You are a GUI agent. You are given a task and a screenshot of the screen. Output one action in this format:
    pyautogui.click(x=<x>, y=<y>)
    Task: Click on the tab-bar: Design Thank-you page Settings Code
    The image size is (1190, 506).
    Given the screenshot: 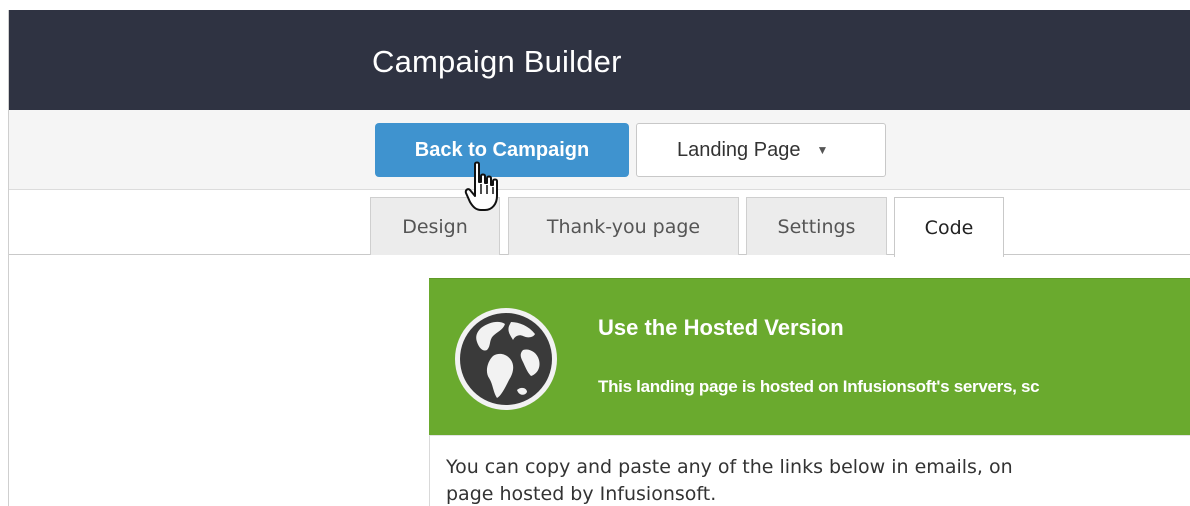 What is the action you would take?
    pyautogui.click(x=599, y=224)
    